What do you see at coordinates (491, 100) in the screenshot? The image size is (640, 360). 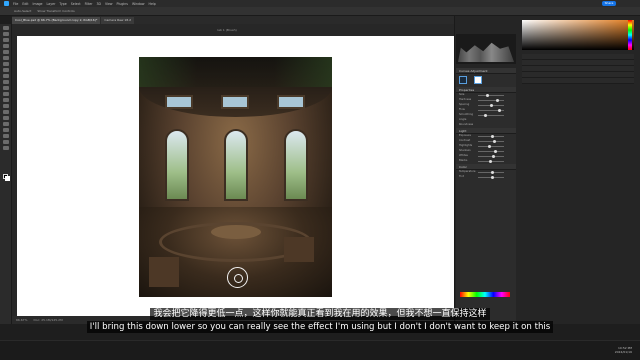 I see `hardness-slider` at bounding box center [491, 100].